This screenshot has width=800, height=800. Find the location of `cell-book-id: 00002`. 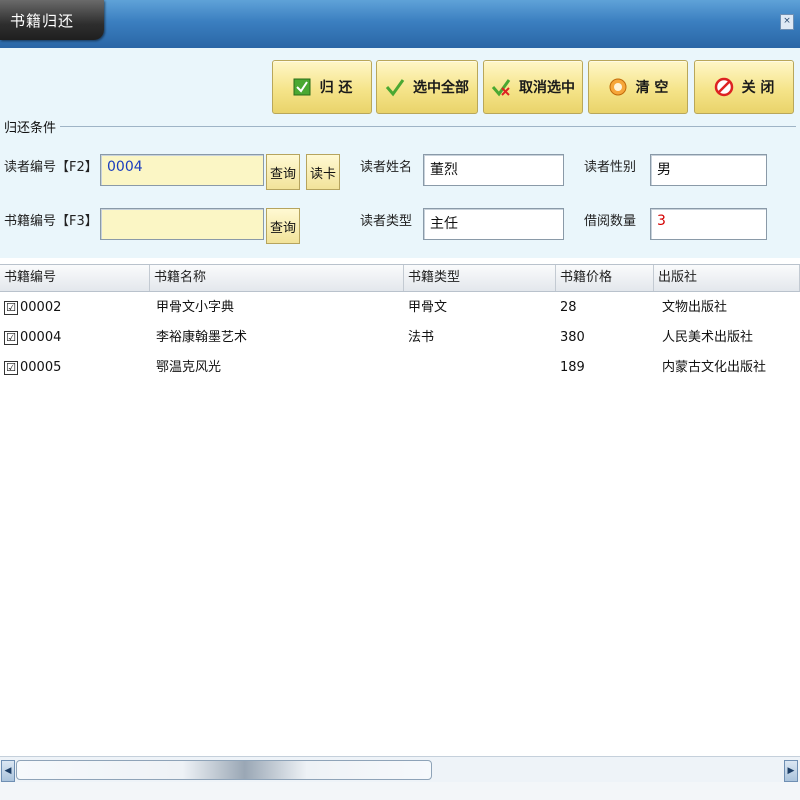

cell-book-id: 00002 is located at coordinates (41, 307).